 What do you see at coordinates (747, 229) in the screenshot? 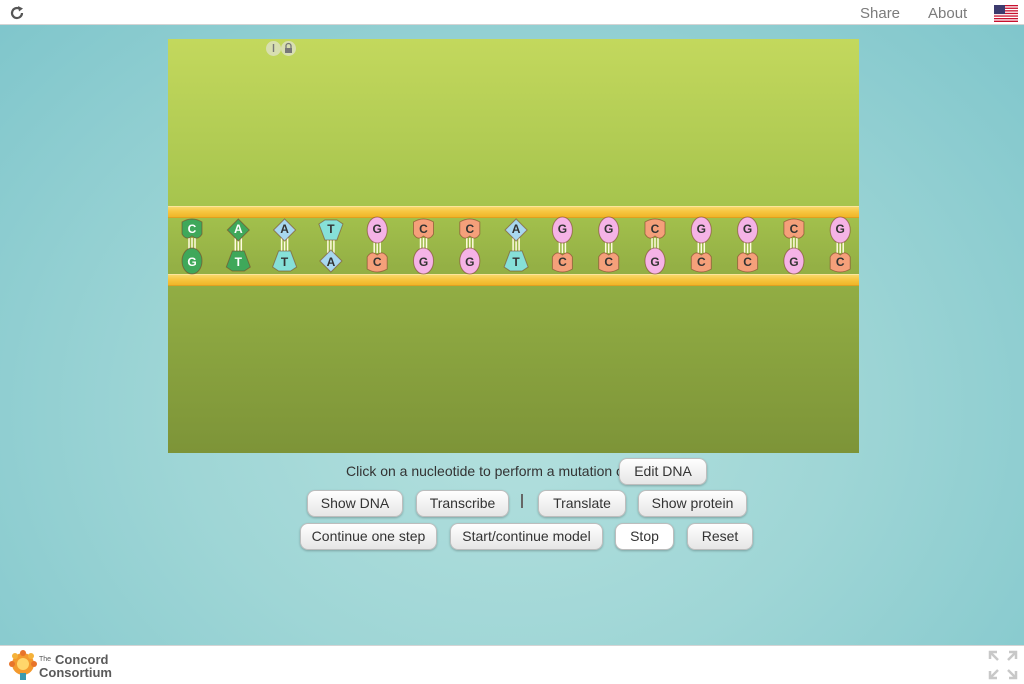
I see `nucleotide-label-top-12: G` at bounding box center [747, 229].